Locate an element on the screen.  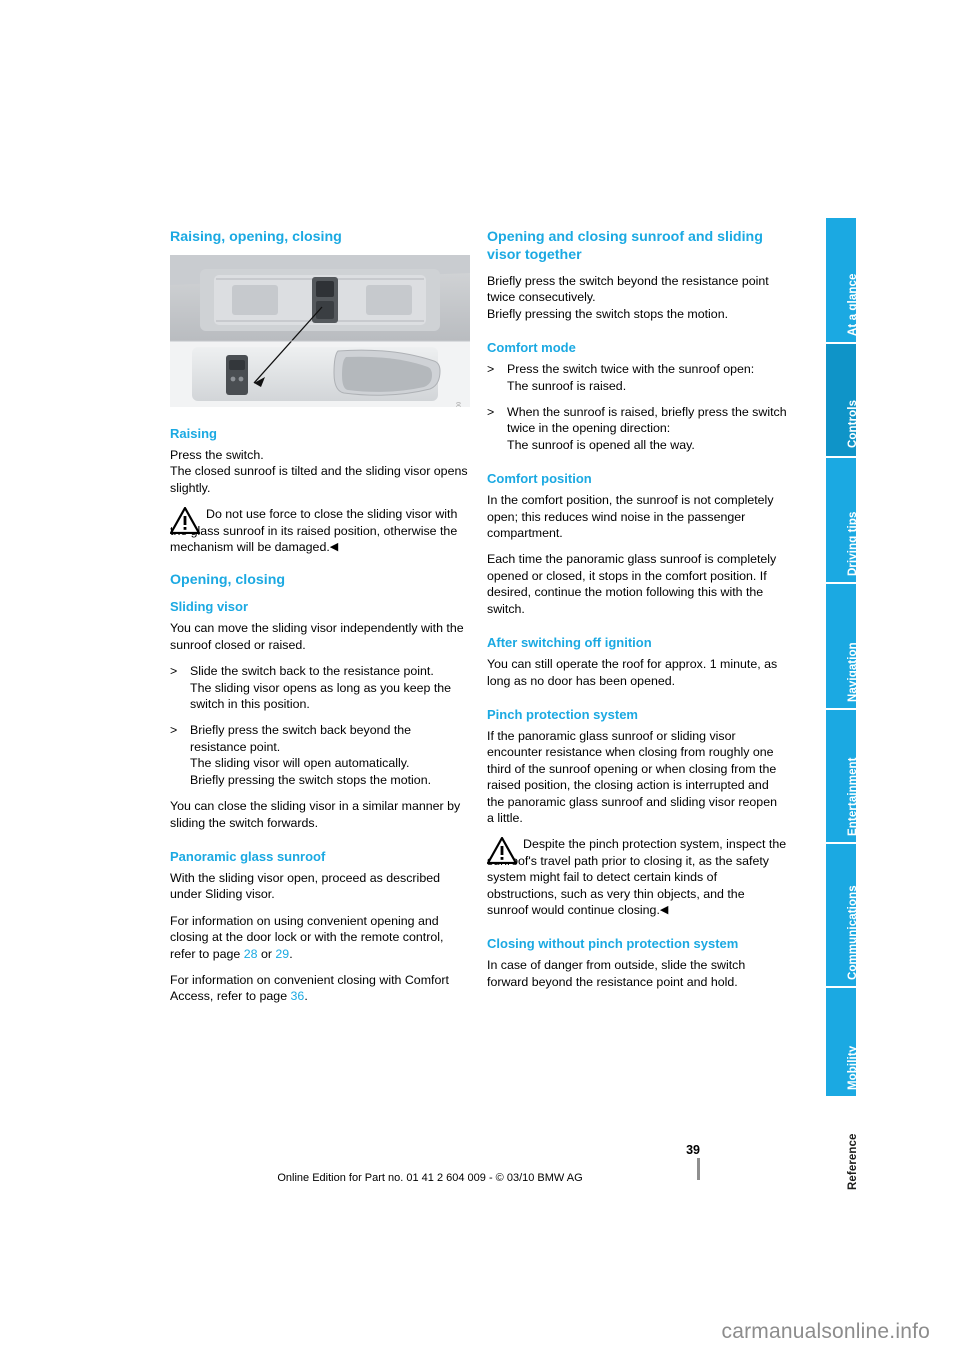
sunroof-switch-figure: EXPOSR0100 is located at coordinates (320, 331).